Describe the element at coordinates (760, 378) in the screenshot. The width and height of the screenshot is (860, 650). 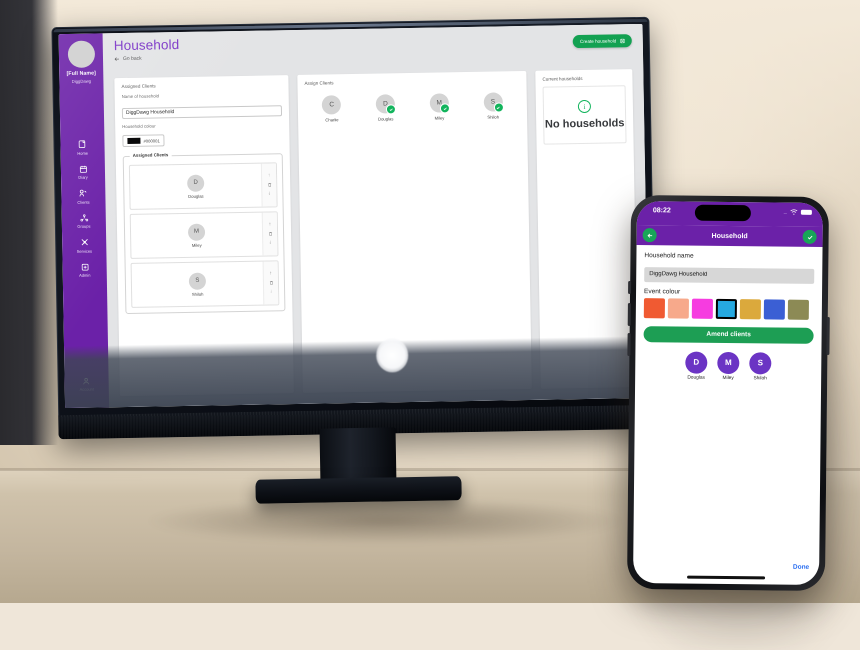
I see `phone-client-name: Shiloh` at that location.